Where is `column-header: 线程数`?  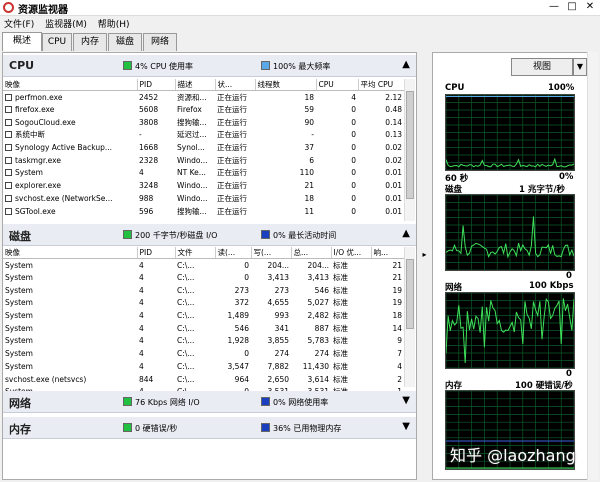
column-header: 线程数 is located at coordinates (286, 85).